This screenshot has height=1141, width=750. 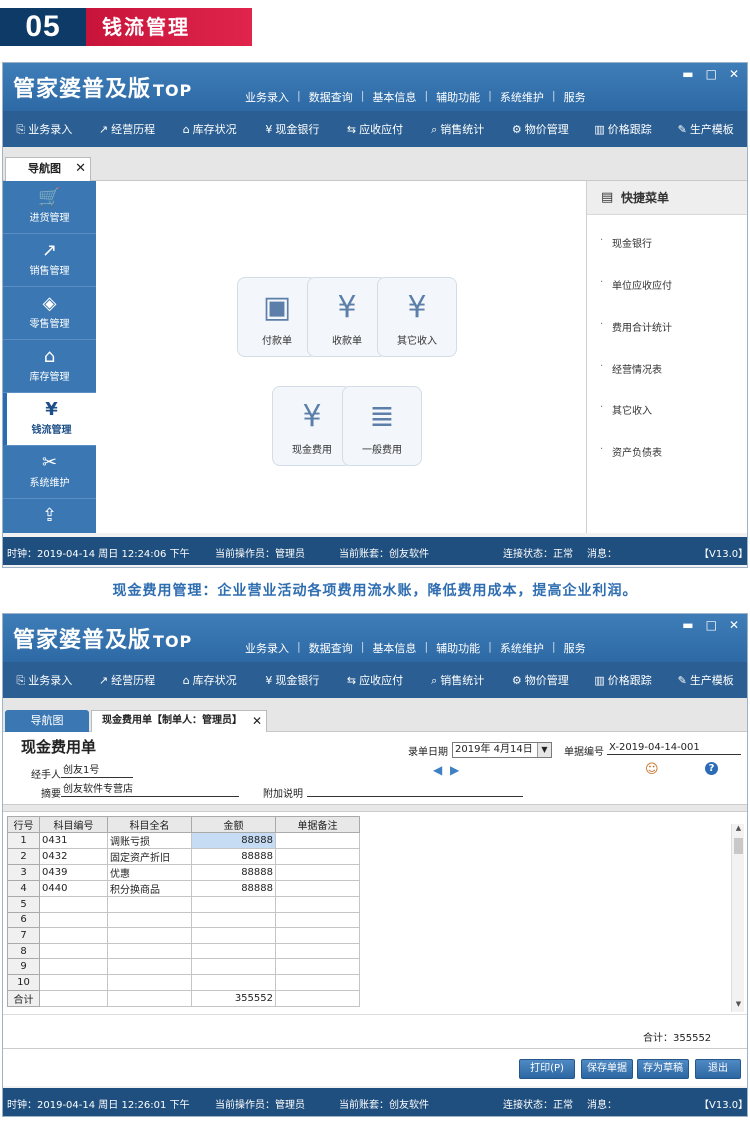 I want to click on quick-item-cash-bank: 现金银行, so click(x=626, y=242).